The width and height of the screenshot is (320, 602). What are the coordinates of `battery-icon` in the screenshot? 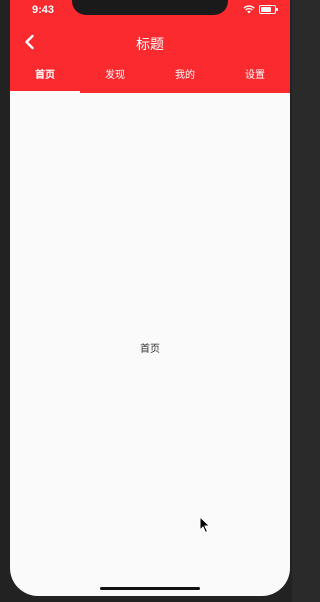 It's located at (268, 9).